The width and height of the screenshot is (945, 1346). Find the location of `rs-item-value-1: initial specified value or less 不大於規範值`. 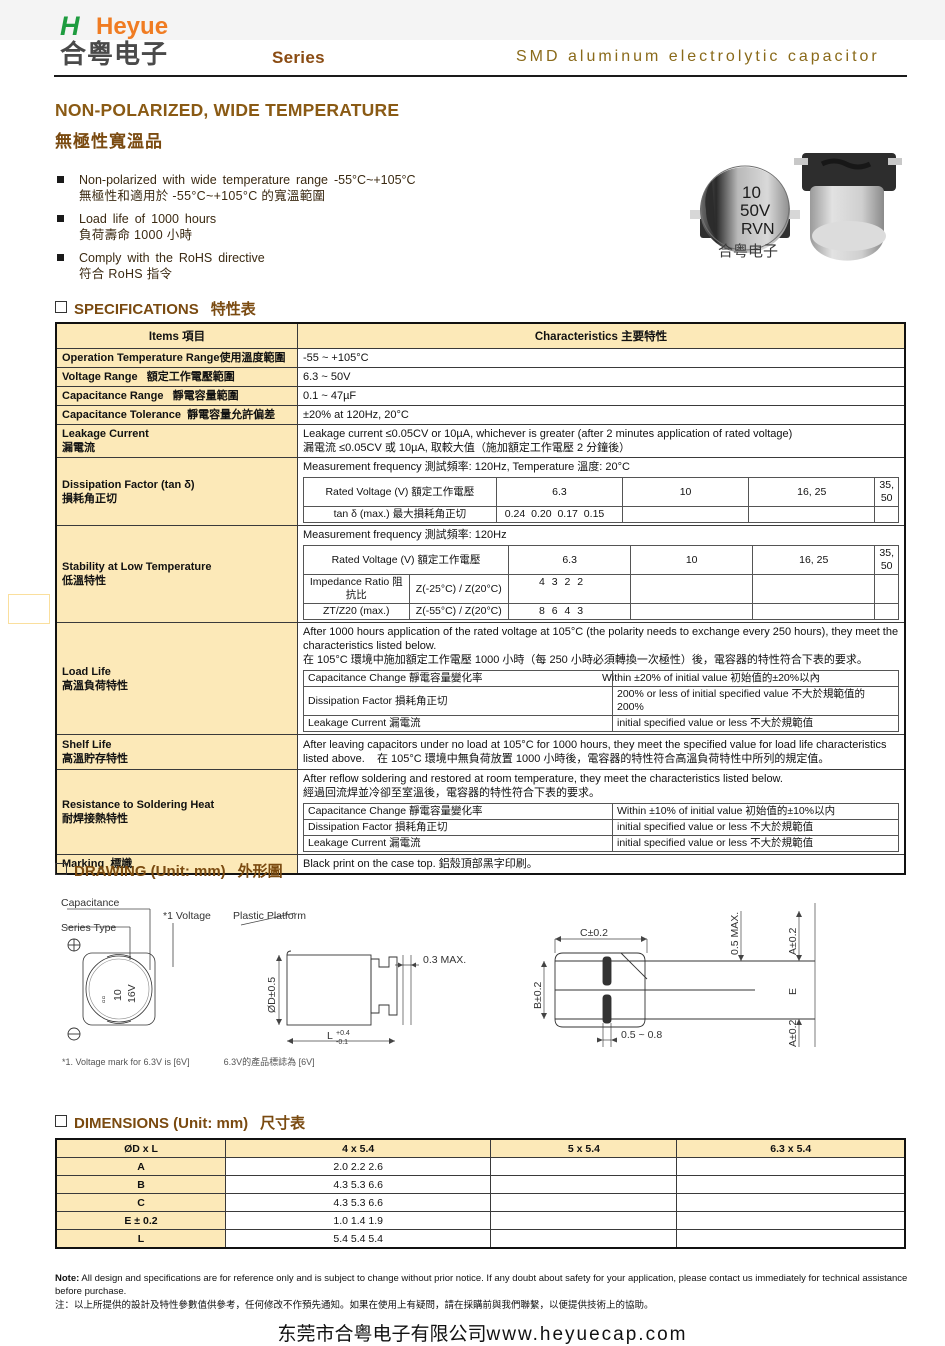

rs-item-value-1: initial specified value or less 不大於規範值 is located at coordinates (755, 827).